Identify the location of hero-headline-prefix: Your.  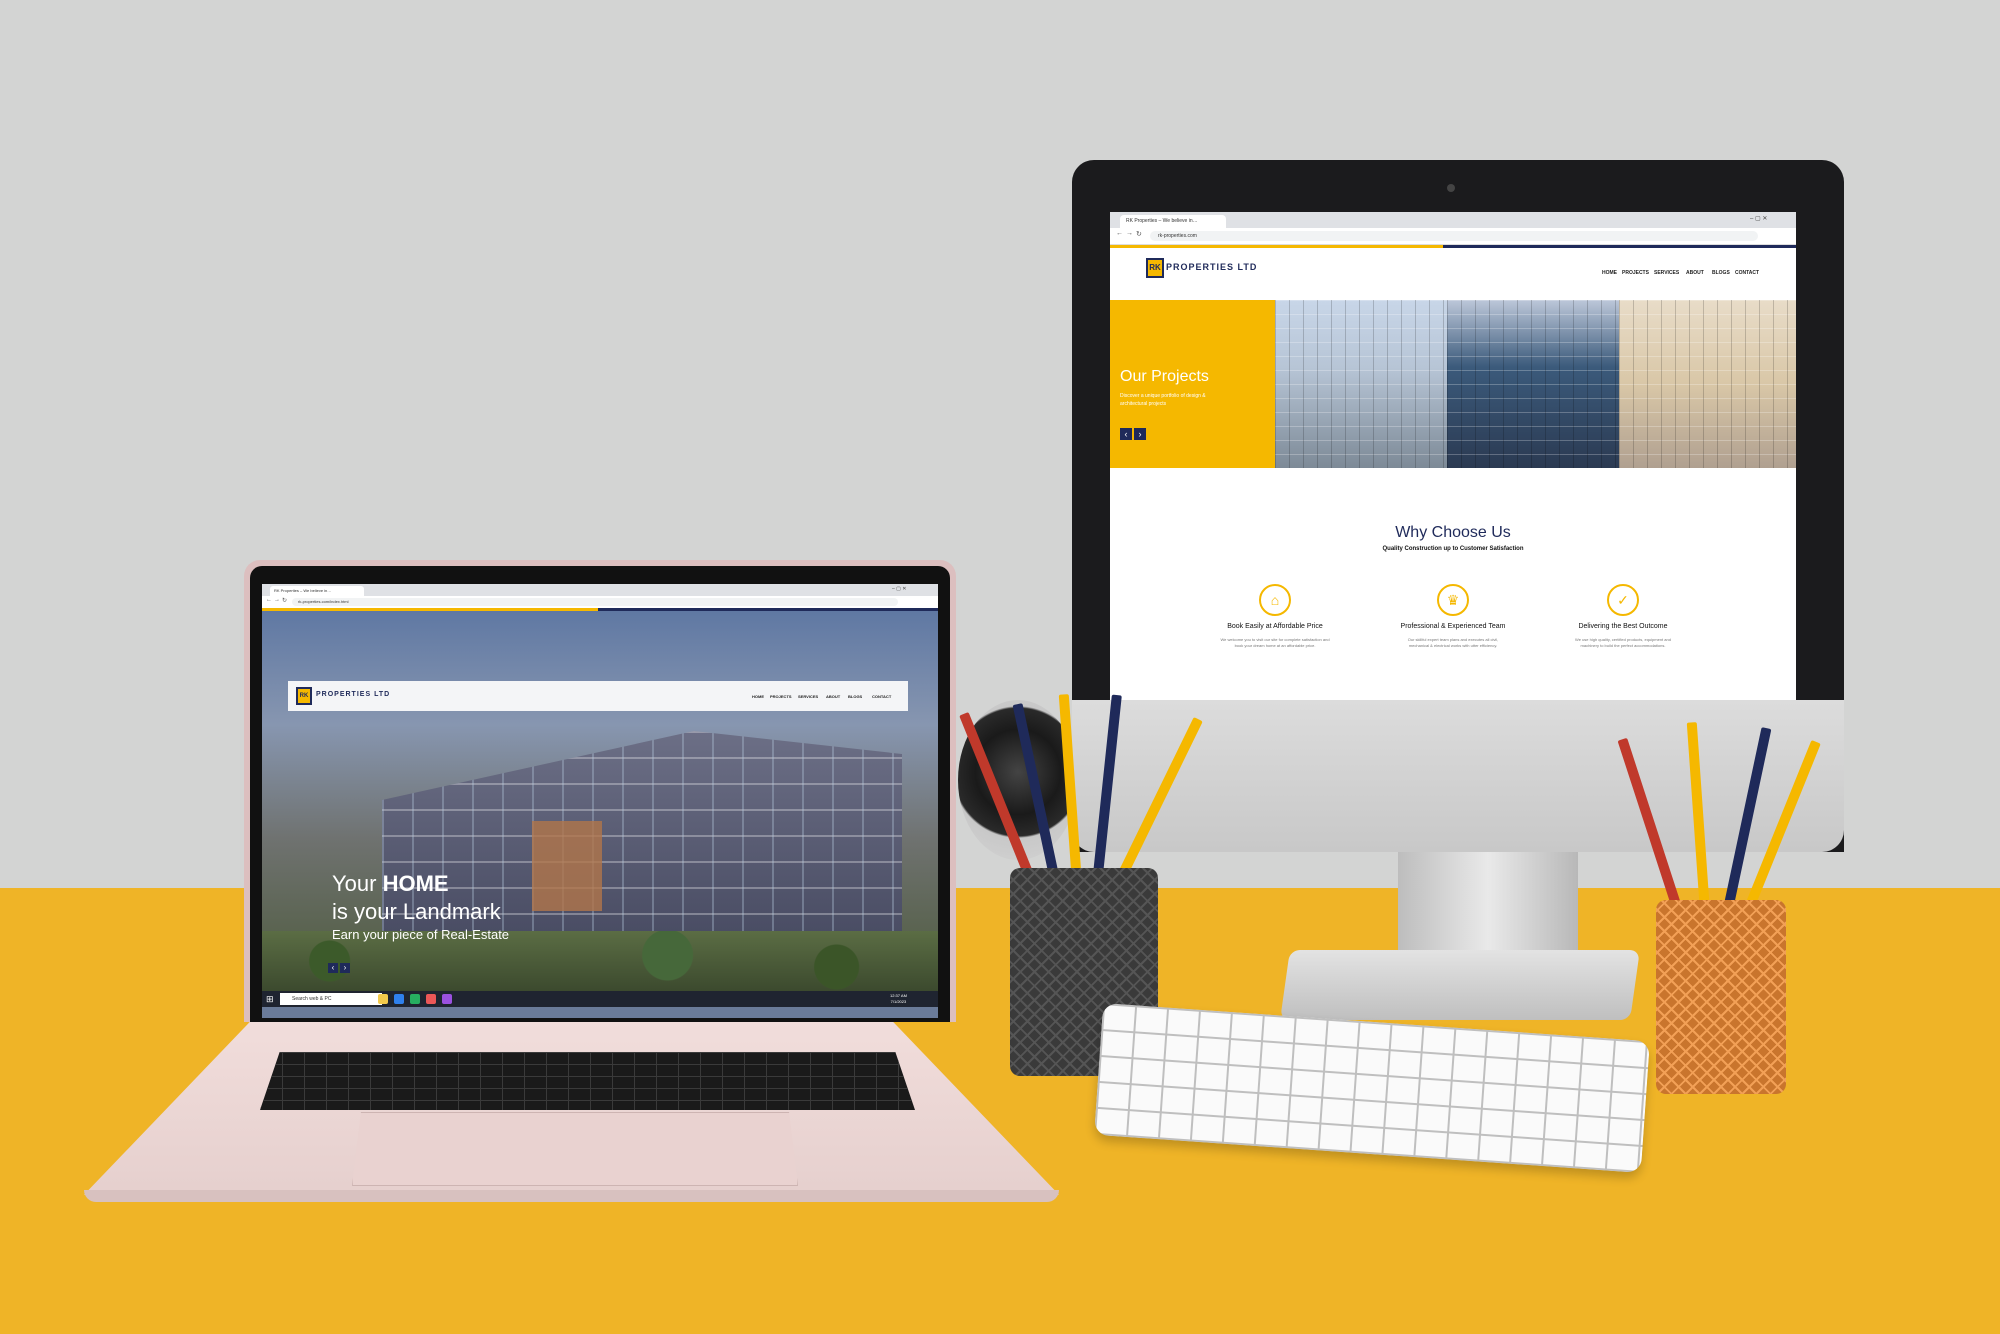
(357, 883).